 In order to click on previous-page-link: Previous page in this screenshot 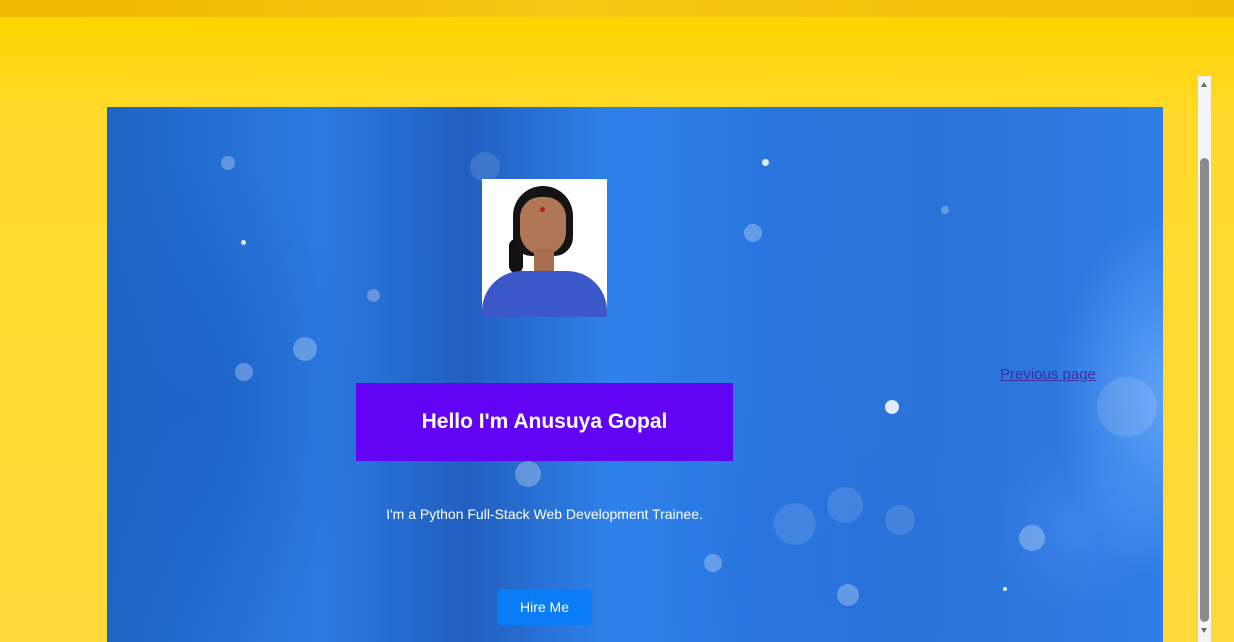, I will do `click(1048, 374)`.